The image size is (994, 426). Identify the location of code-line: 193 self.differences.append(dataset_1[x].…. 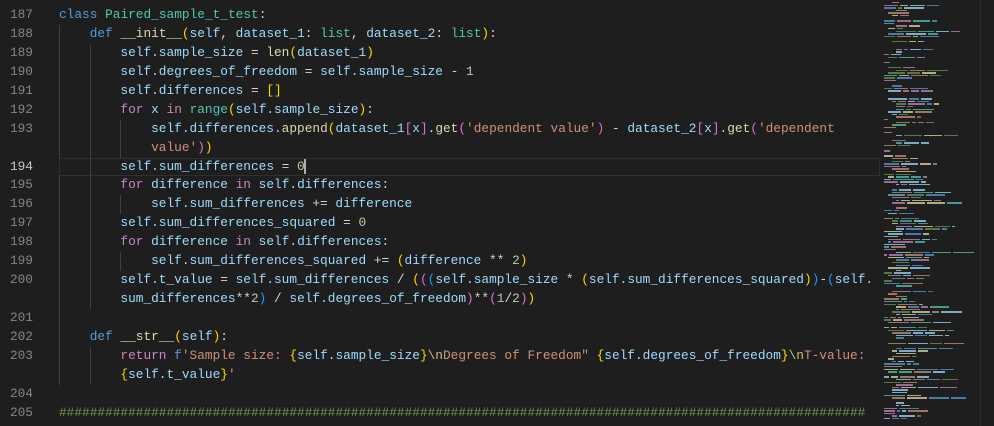
(440, 129).